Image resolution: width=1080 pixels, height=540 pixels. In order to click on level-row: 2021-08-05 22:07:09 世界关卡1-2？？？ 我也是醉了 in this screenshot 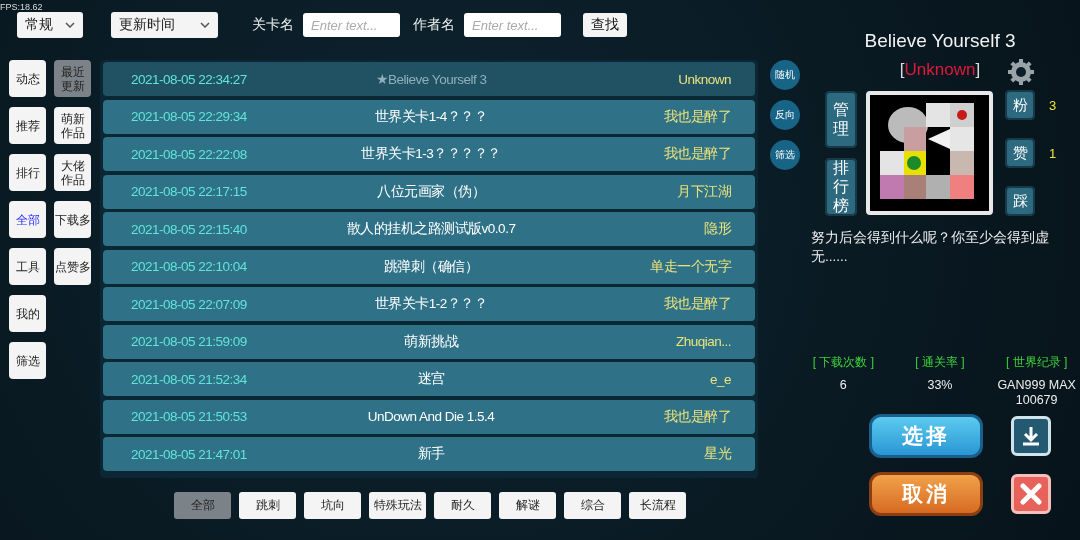, I will do `click(429, 304)`.